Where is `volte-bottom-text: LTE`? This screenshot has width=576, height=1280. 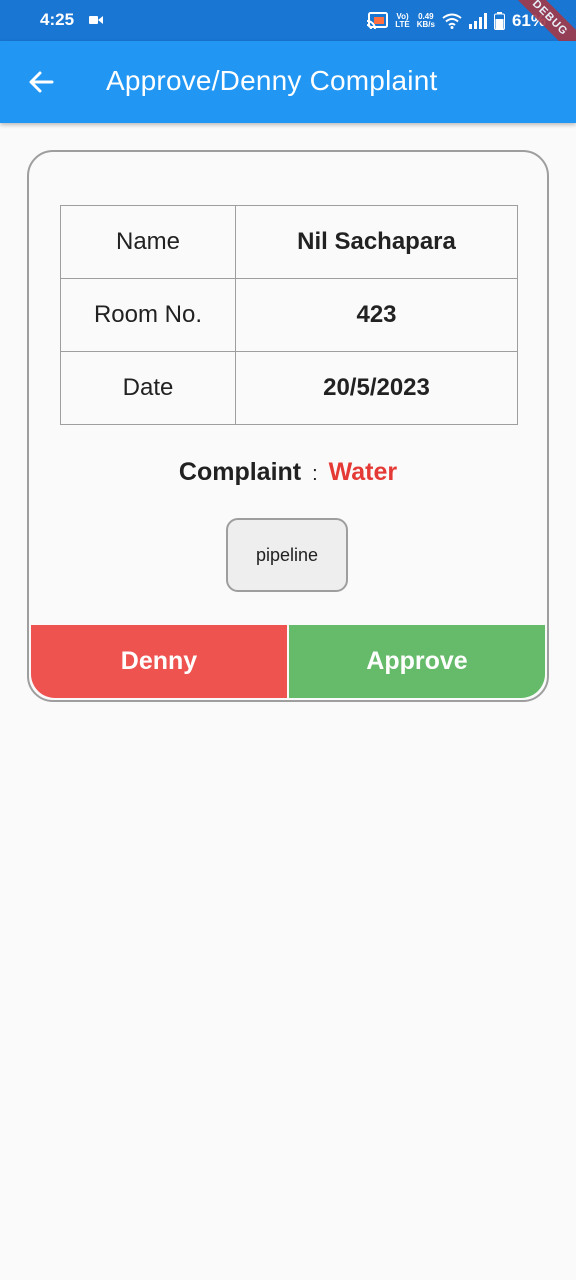
volte-bottom-text: LTE is located at coordinates (402, 24).